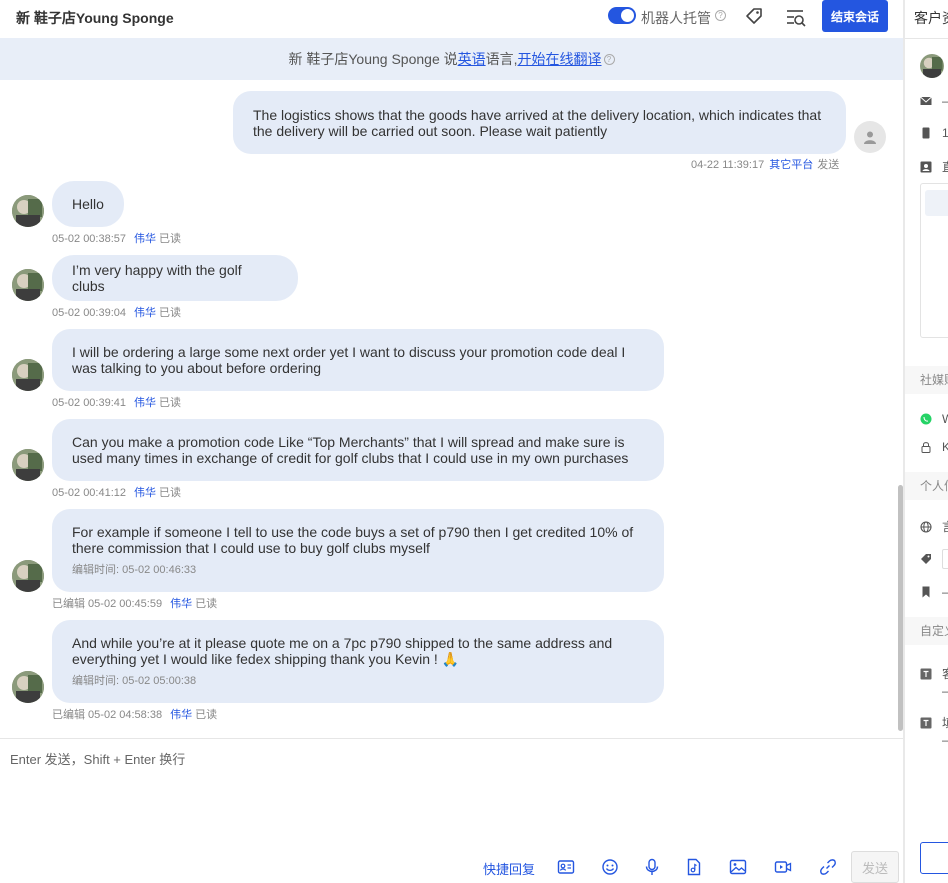 The width and height of the screenshot is (948, 883). Describe the element at coordinates (934, 447) in the screenshot. I see `account-row: K` at that location.